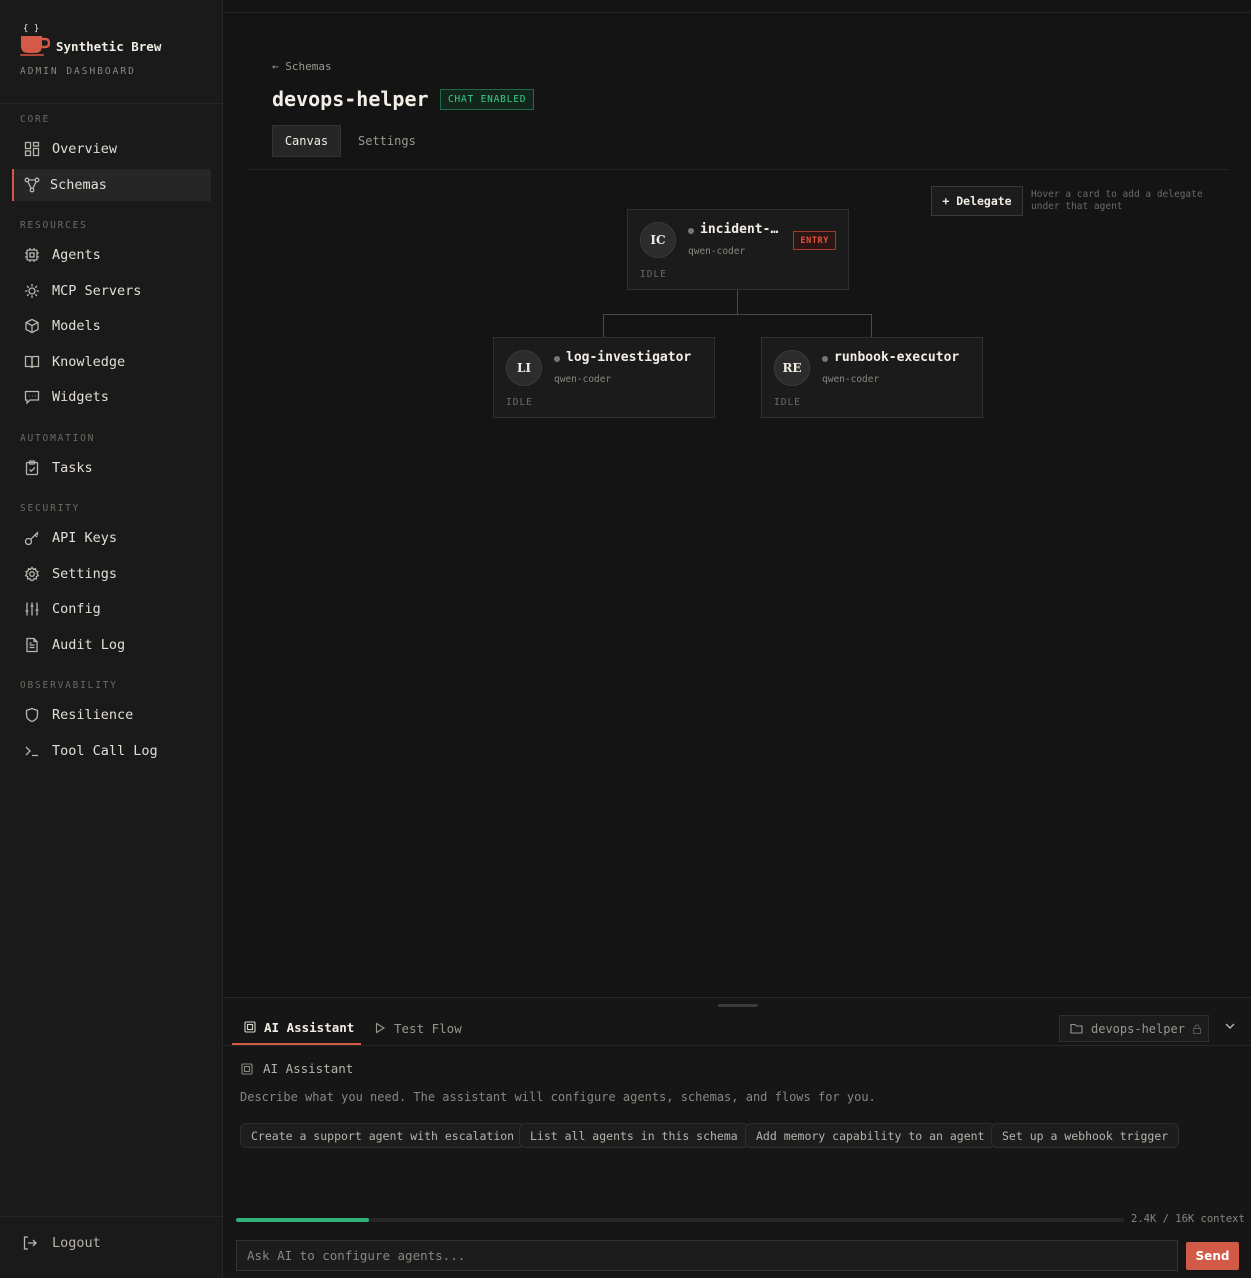  I want to click on sidebar-item-api-keys: API Keys, so click(111, 538).